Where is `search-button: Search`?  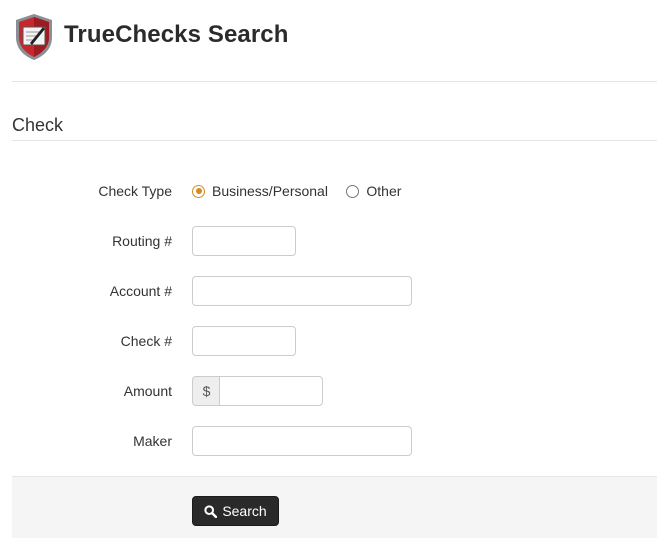
search-button: Search is located at coordinates (235, 511).